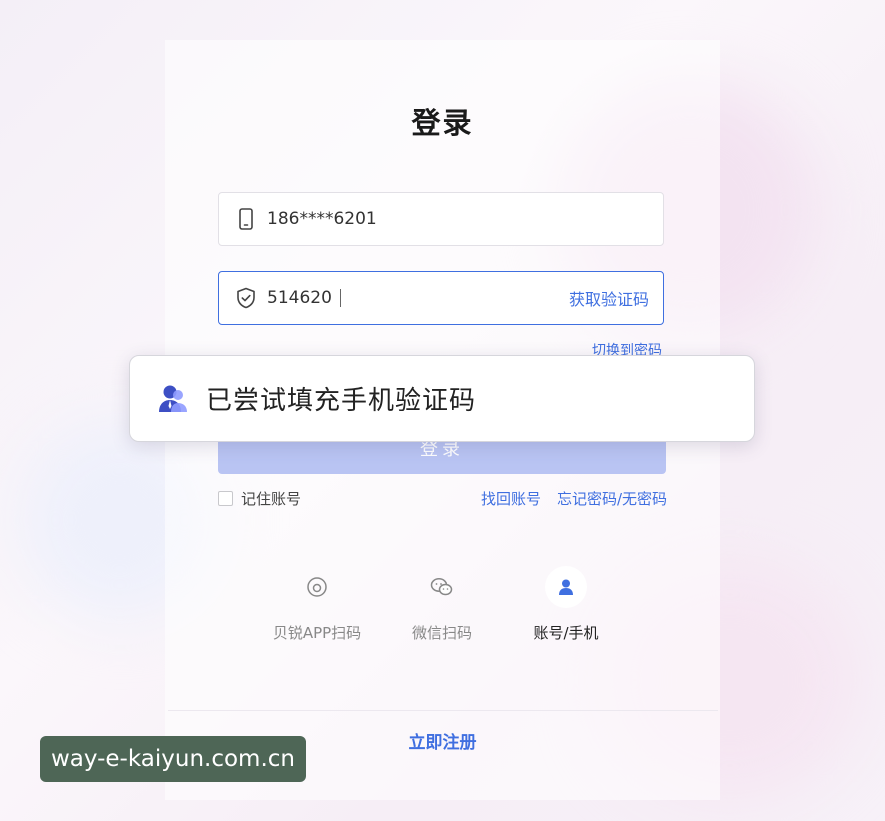 The height and width of the screenshot is (821, 885). Describe the element at coordinates (173, 759) in the screenshot. I see `watermark: way-e-kaiyun.com.cn` at that location.